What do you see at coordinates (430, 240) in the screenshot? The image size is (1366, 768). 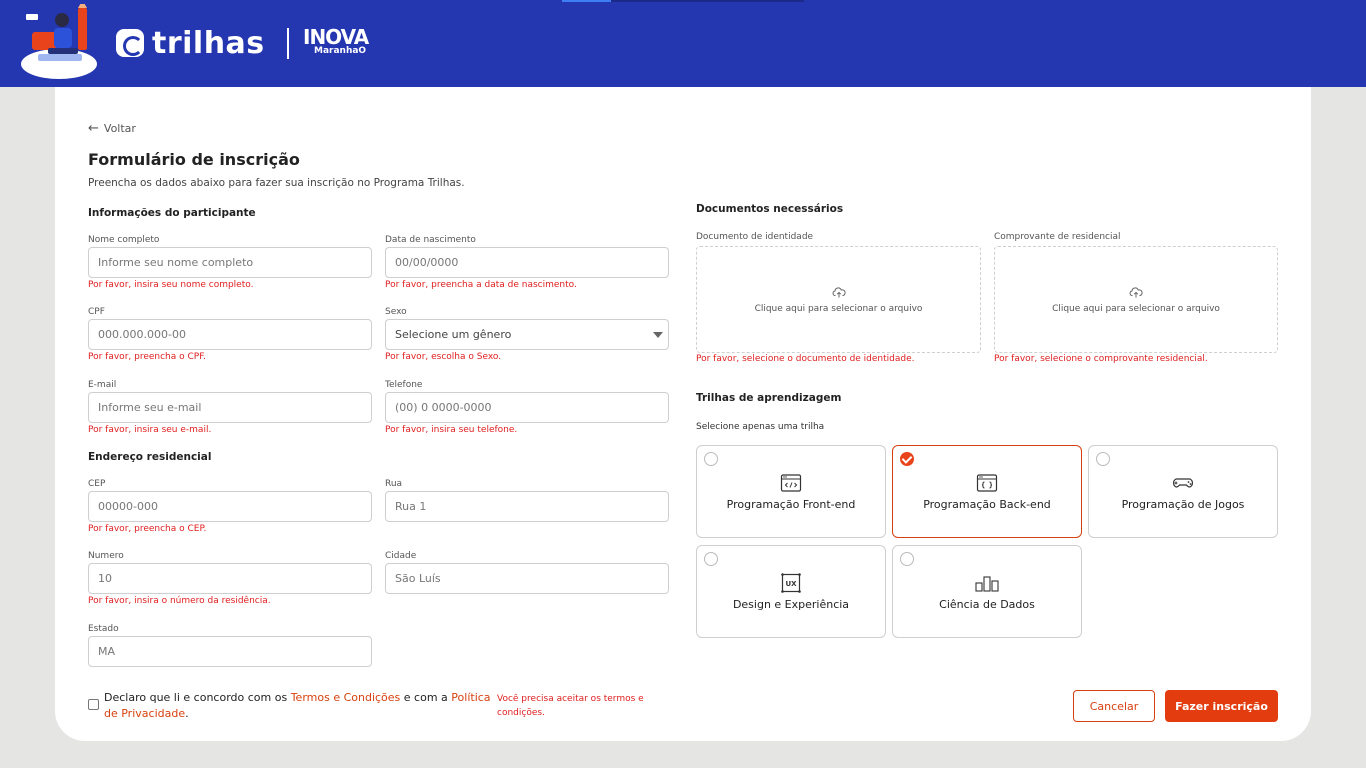 I see `birthdate-label: Data de nascimento` at bounding box center [430, 240].